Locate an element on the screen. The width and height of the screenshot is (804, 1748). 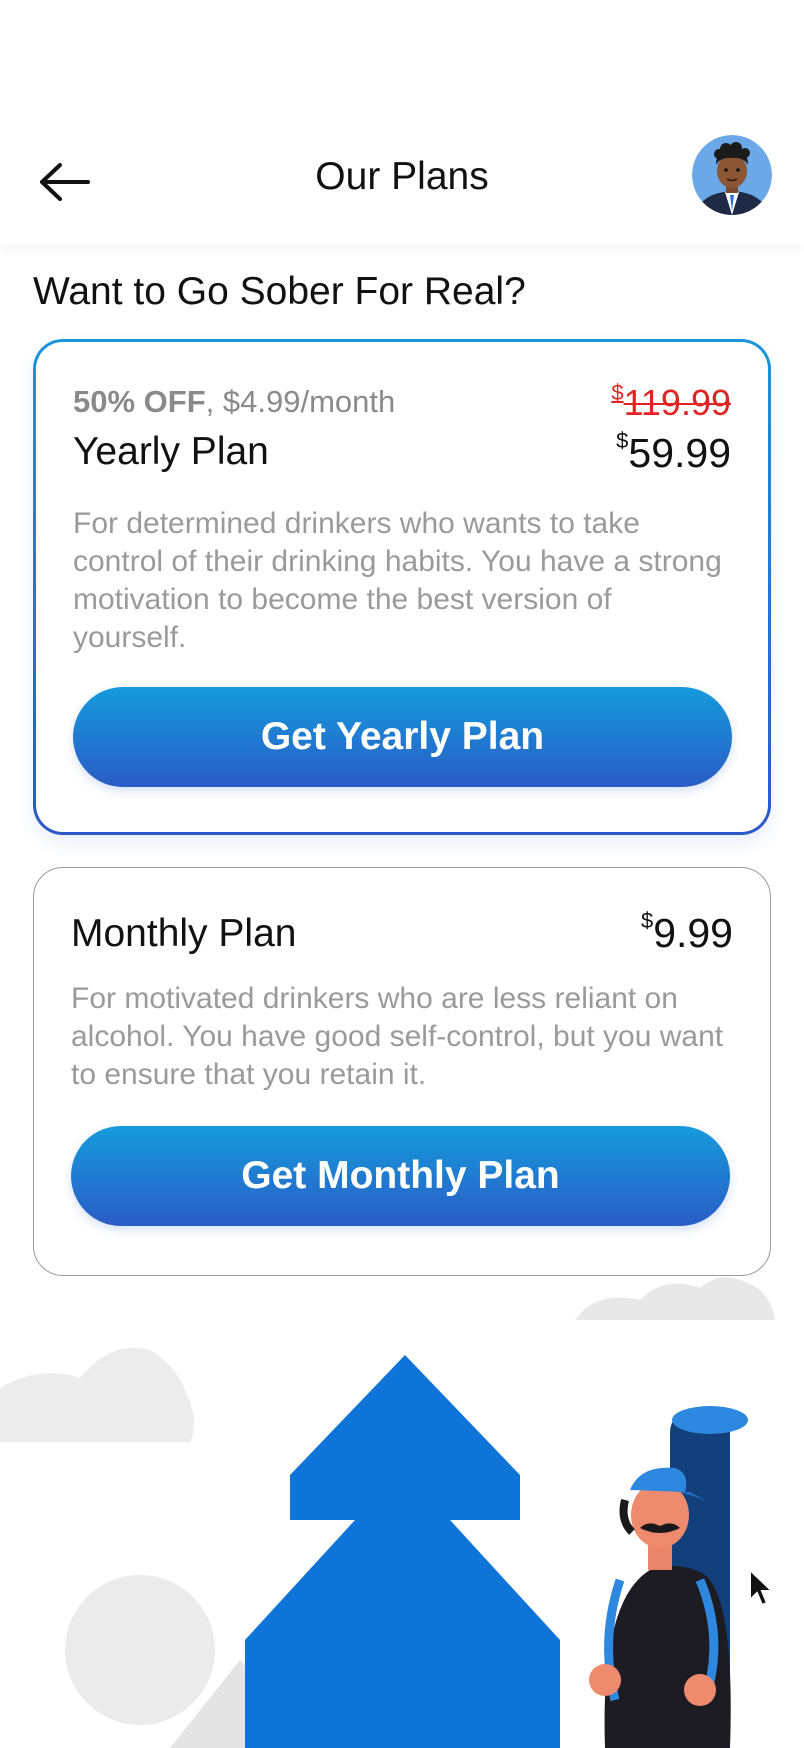
page-title: Our Plans is located at coordinates (402, 176).